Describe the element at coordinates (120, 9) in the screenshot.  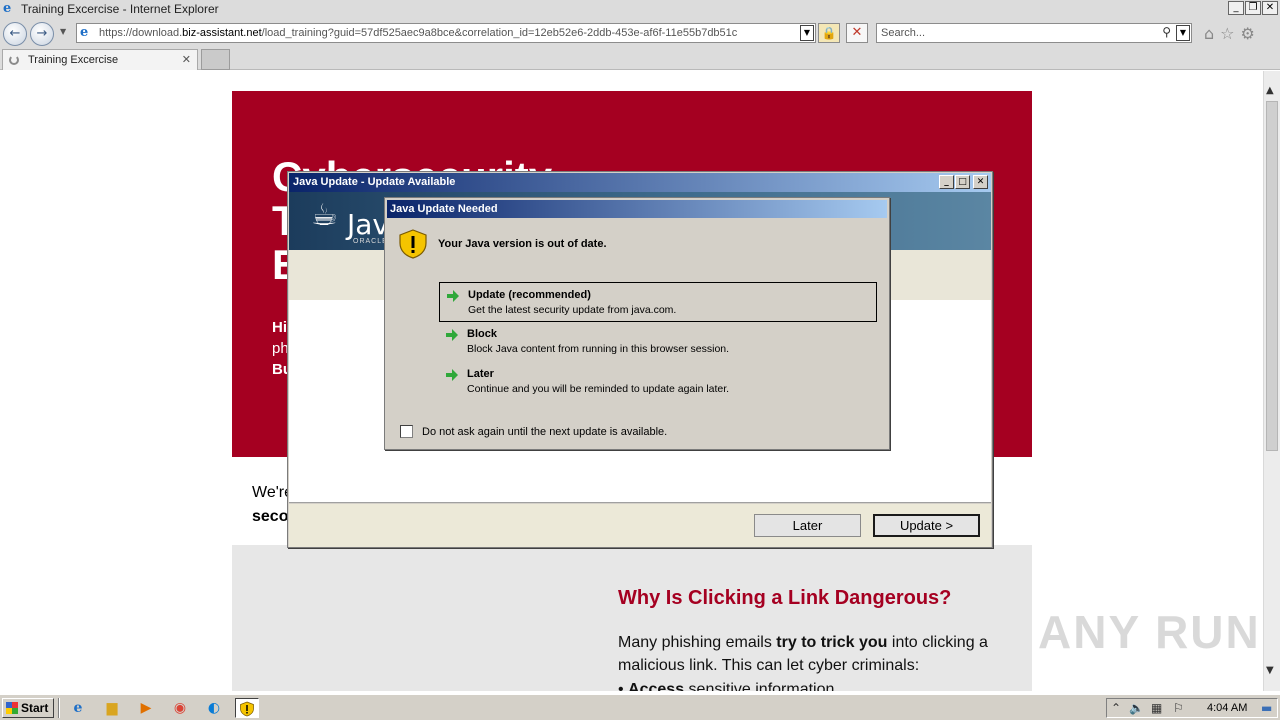
I see `window-title: Training Excercise - Internet Explorer` at that location.